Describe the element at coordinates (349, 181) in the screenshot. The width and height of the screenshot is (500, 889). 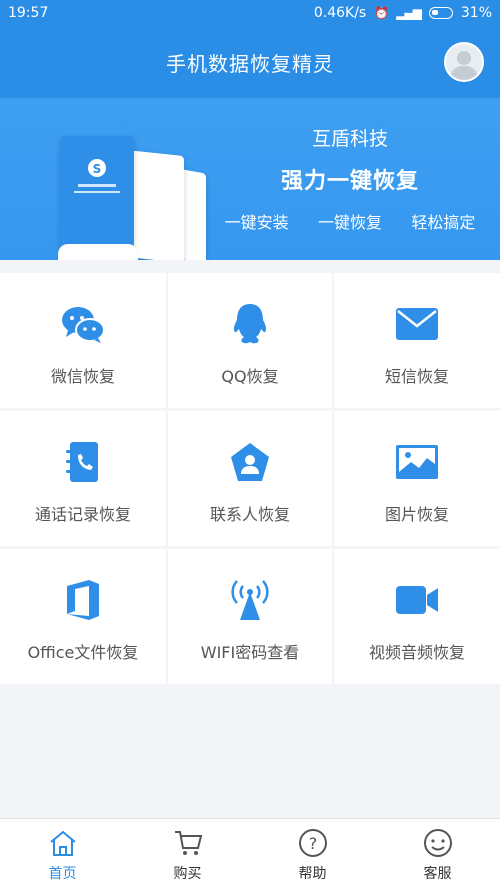
I see `banner-slogan: 强力一键恢复` at that location.